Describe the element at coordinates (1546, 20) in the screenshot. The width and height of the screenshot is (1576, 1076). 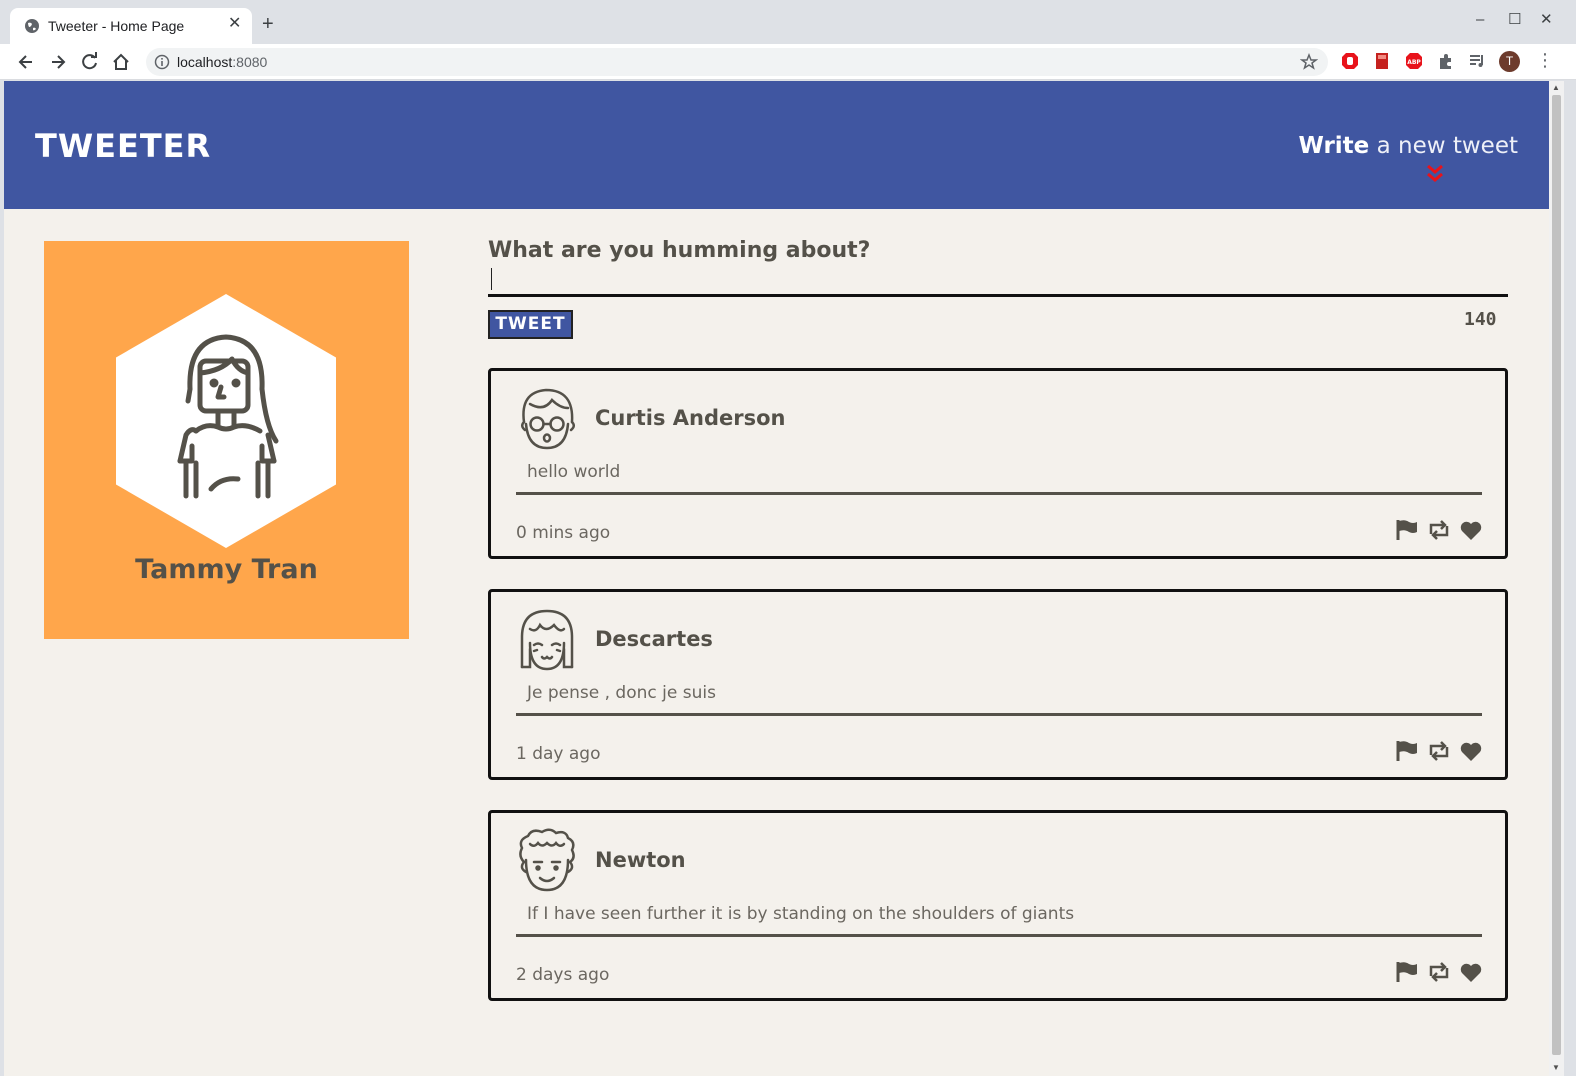
I see `window-close-button: ✕` at that location.